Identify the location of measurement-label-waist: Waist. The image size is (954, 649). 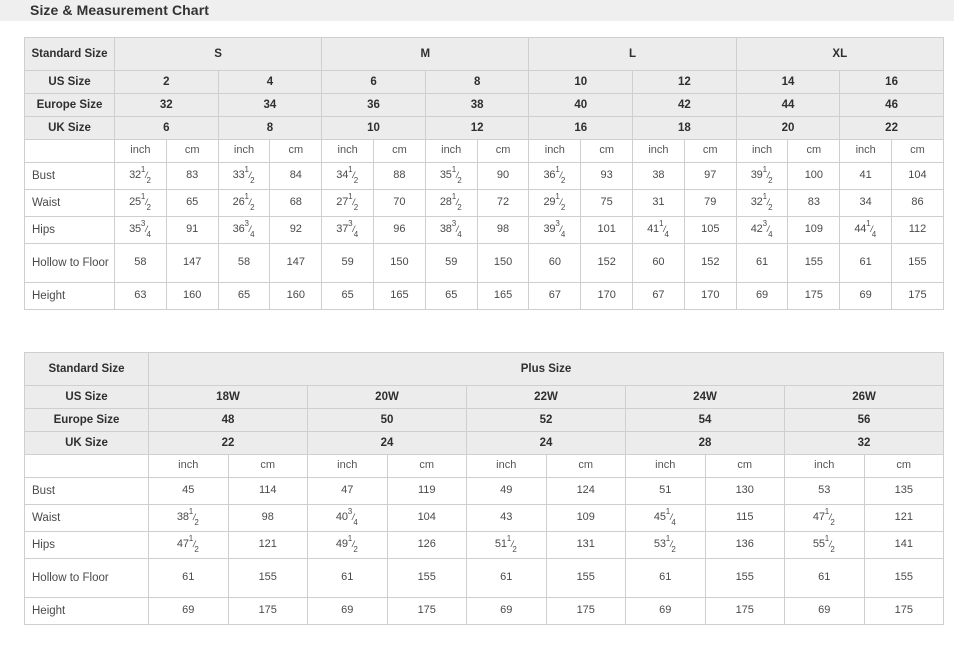
(69, 203).